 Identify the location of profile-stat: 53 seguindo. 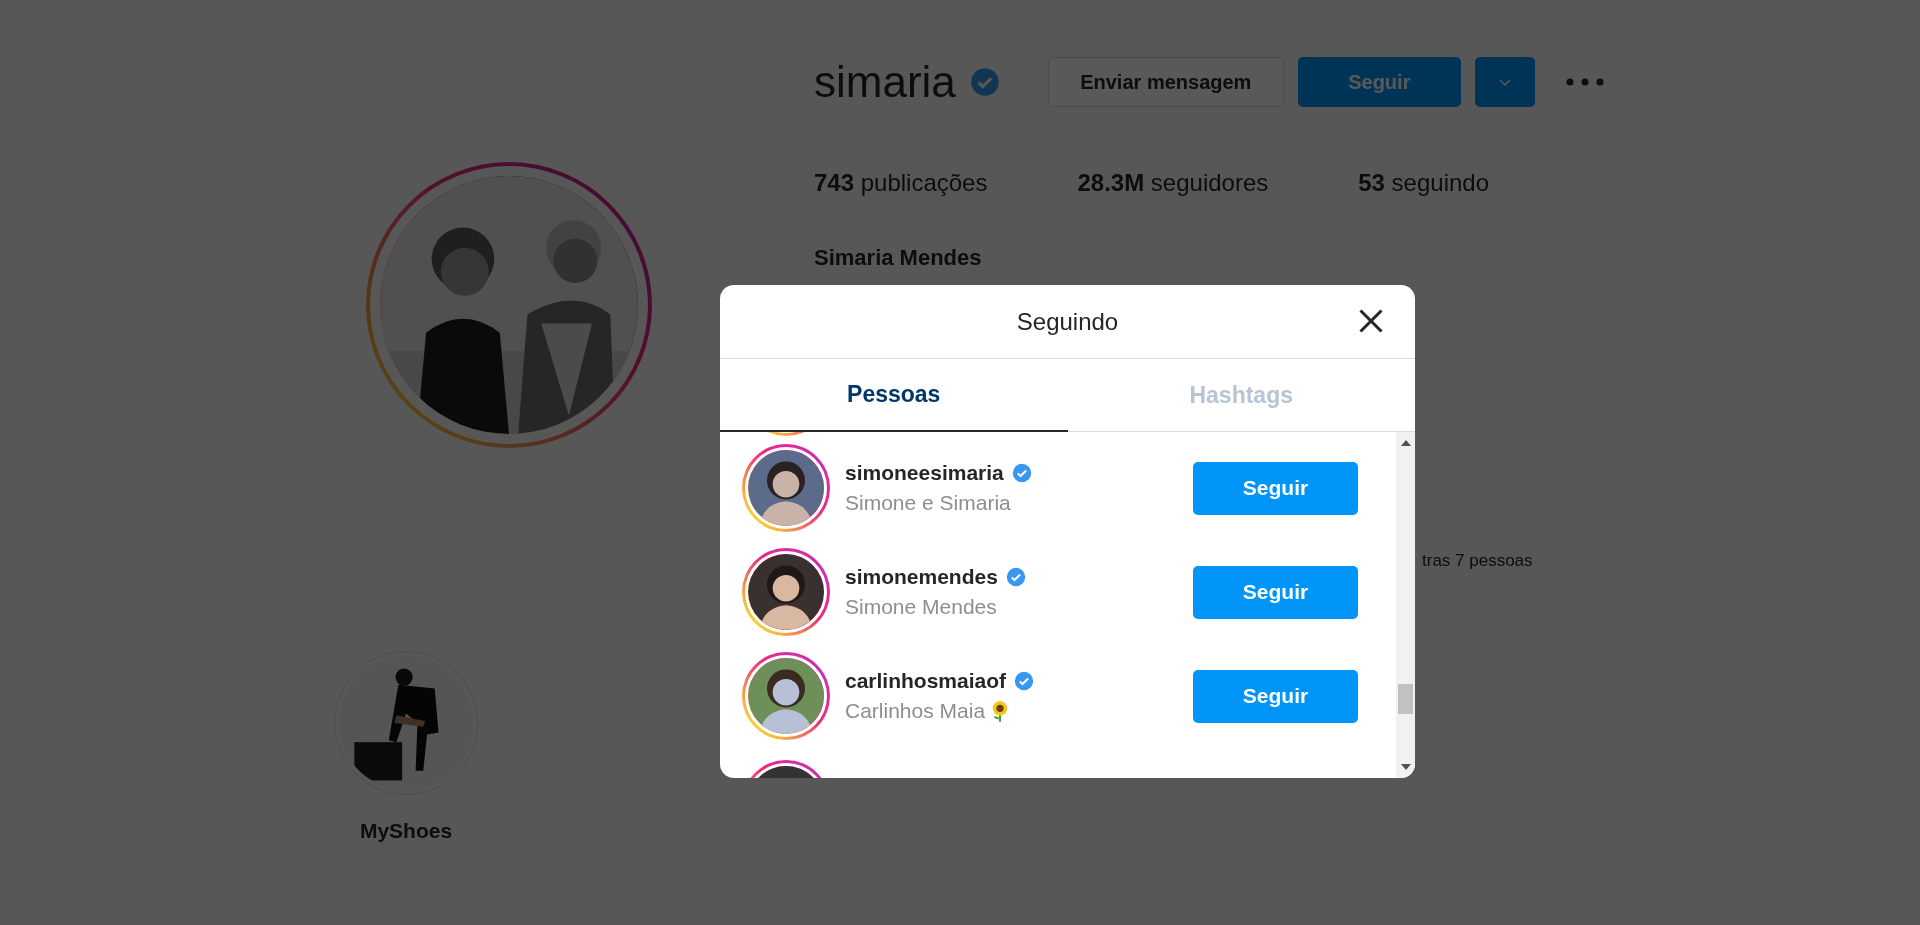
(1424, 183).